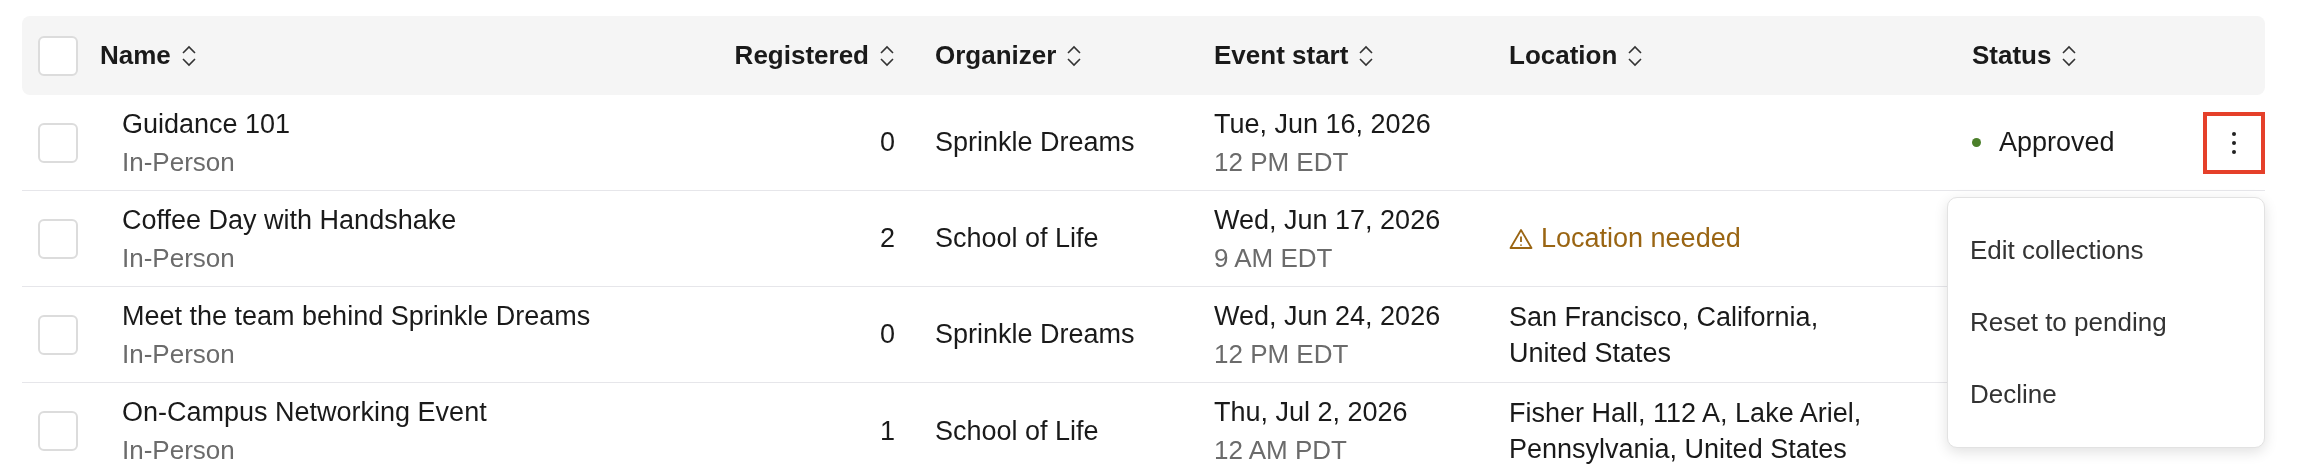 The image size is (2298, 474). What do you see at coordinates (2106, 250) in the screenshot?
I see `menu-item: Edit collections` at bounding box center [2106, 250].